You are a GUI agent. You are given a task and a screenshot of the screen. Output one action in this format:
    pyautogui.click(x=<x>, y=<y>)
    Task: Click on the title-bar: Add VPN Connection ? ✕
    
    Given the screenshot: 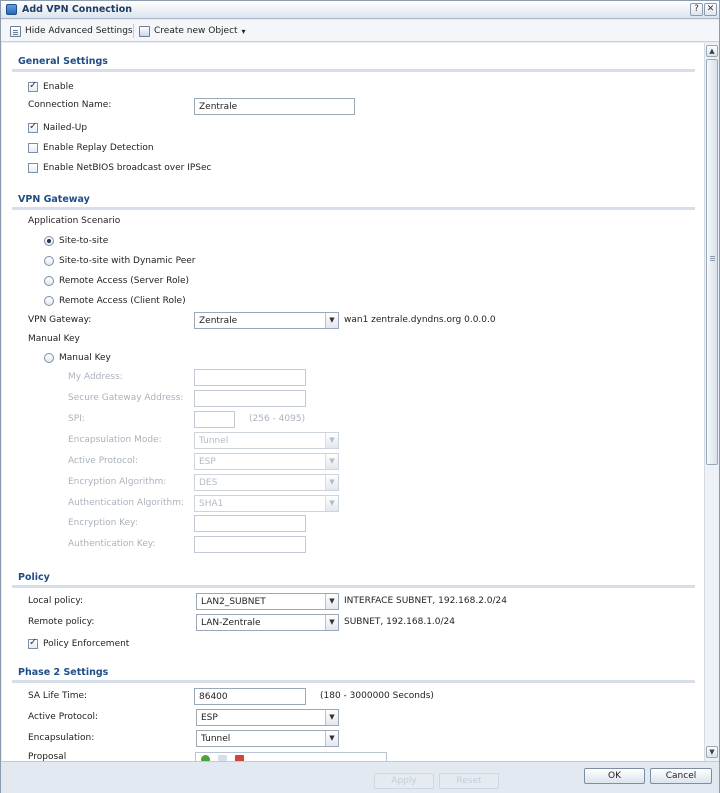 What is the action you would take?
    pyautogui.click(x=360, y=10)
    